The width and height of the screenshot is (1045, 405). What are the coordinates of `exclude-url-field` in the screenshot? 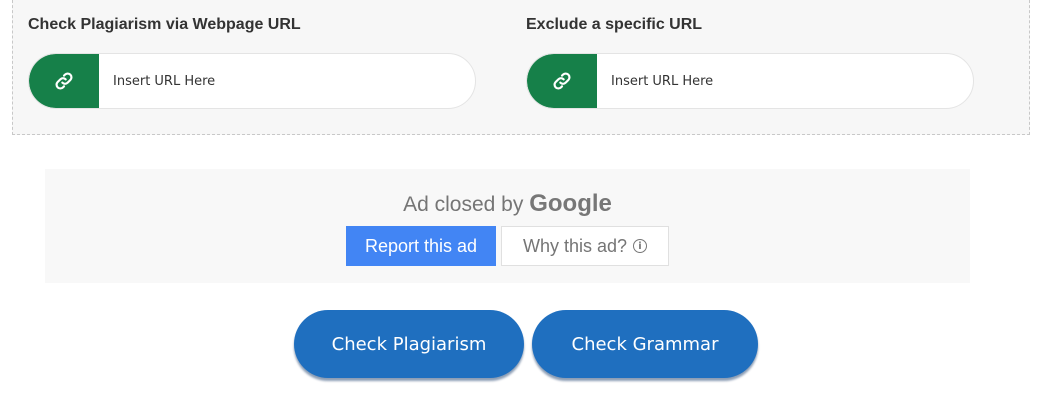 It's located at (750, 81).